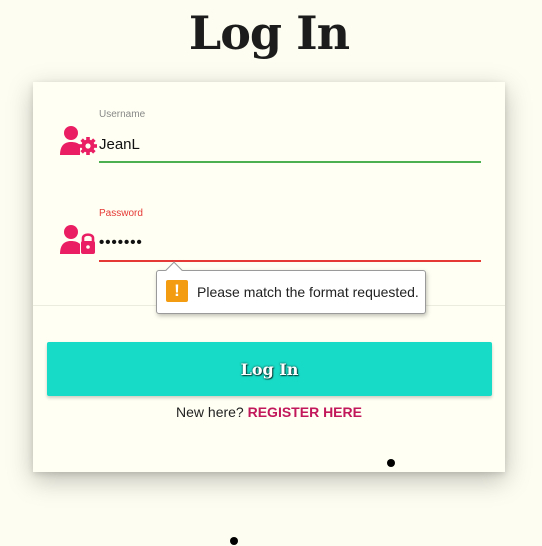  Describe the element at coordinates (122, 114) in the screenshot. I see `username-label: Username` at that location.